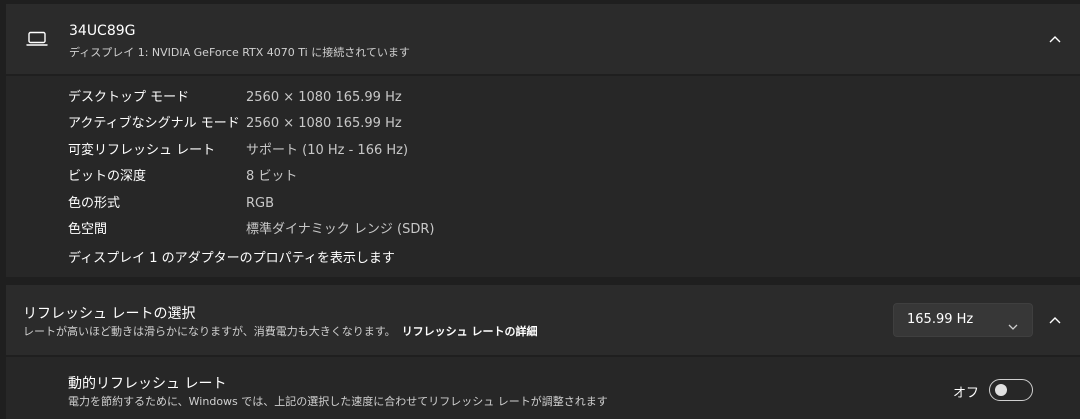 This screenshot has height=419, width=1080. Describe the element at coordinates (154, 123) in the screenshot. I see `detail-label: アクティブなシグナル モード` at that location.